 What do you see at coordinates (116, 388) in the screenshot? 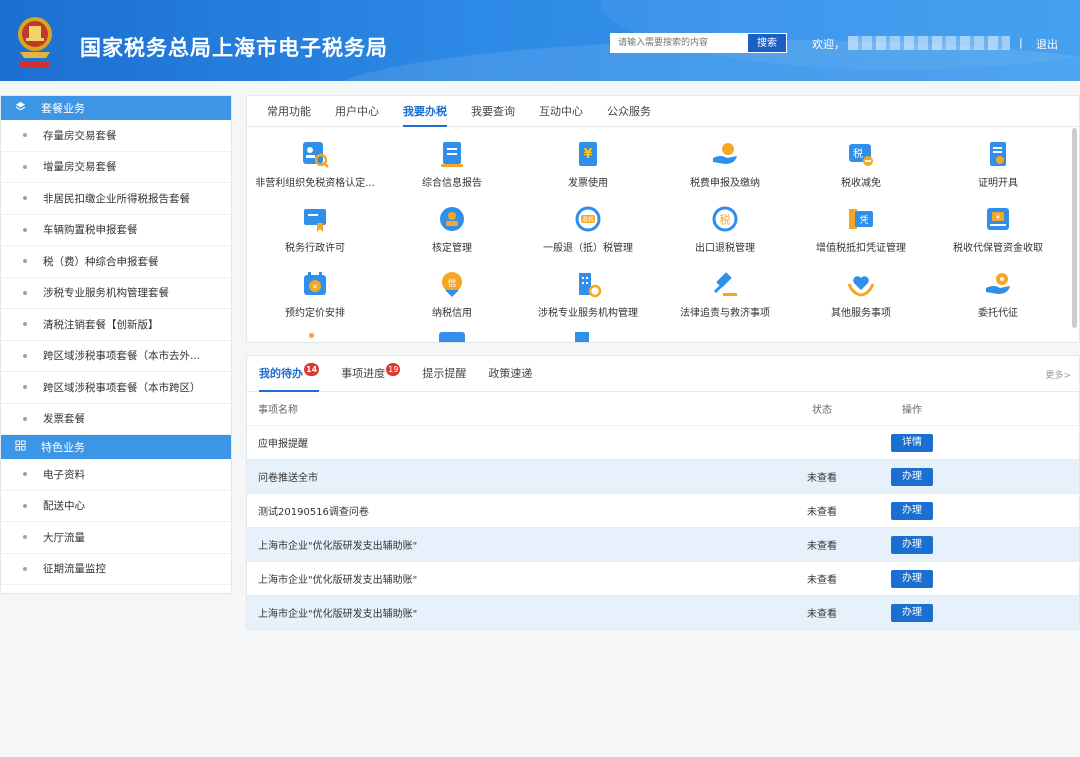
I see `sidebar-item: 跨区域涉税事项套餐（本市跨区）` at bounding box center [116, 388].